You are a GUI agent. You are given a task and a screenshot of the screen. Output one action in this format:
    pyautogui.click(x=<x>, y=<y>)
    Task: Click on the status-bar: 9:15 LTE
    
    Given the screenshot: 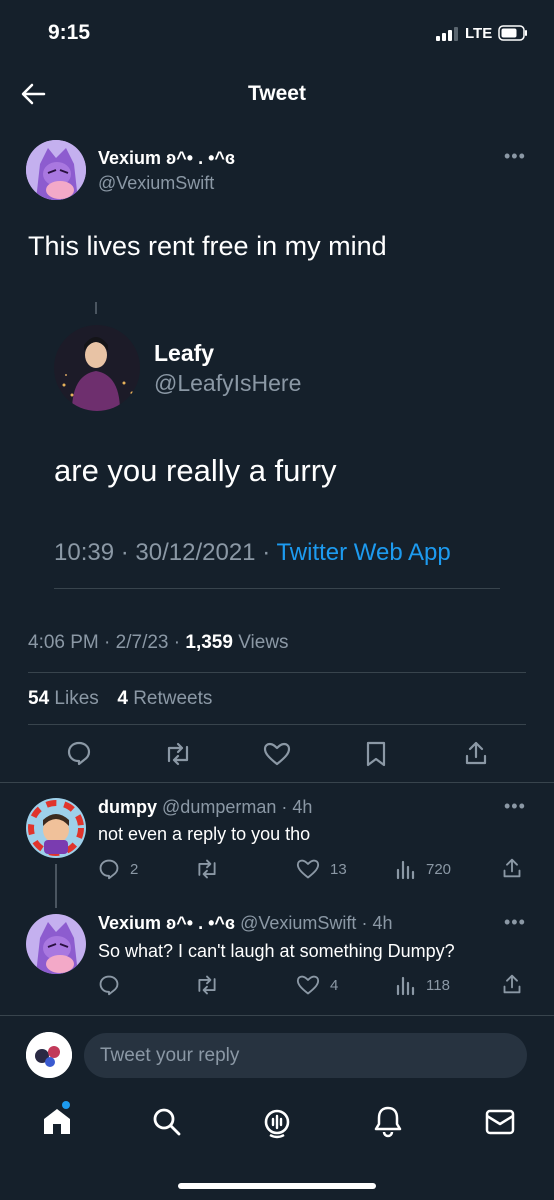 What is the action you would take?
    pyautogui.click(x=277, y=32)
    